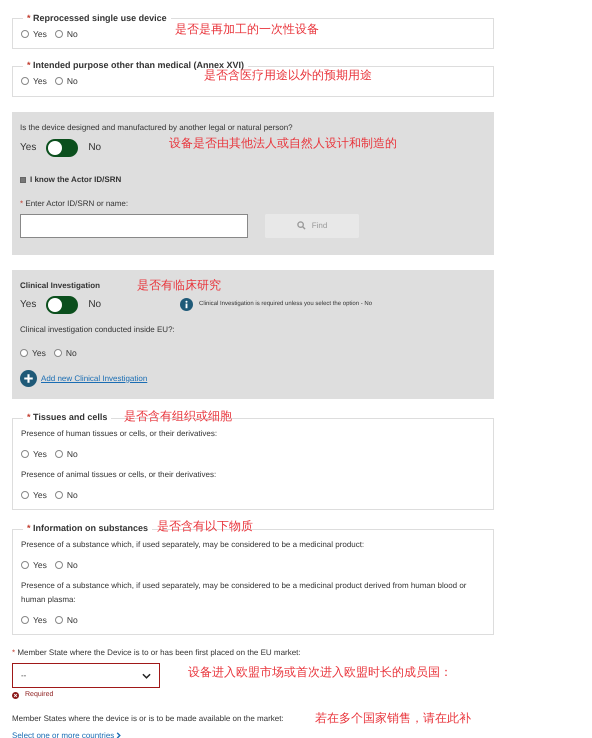 This screenshot has width=592, height=738. What do you see at coordinates (28, 379) in the screenshot?
I see `add-icon` at bounding box center [28, 379].